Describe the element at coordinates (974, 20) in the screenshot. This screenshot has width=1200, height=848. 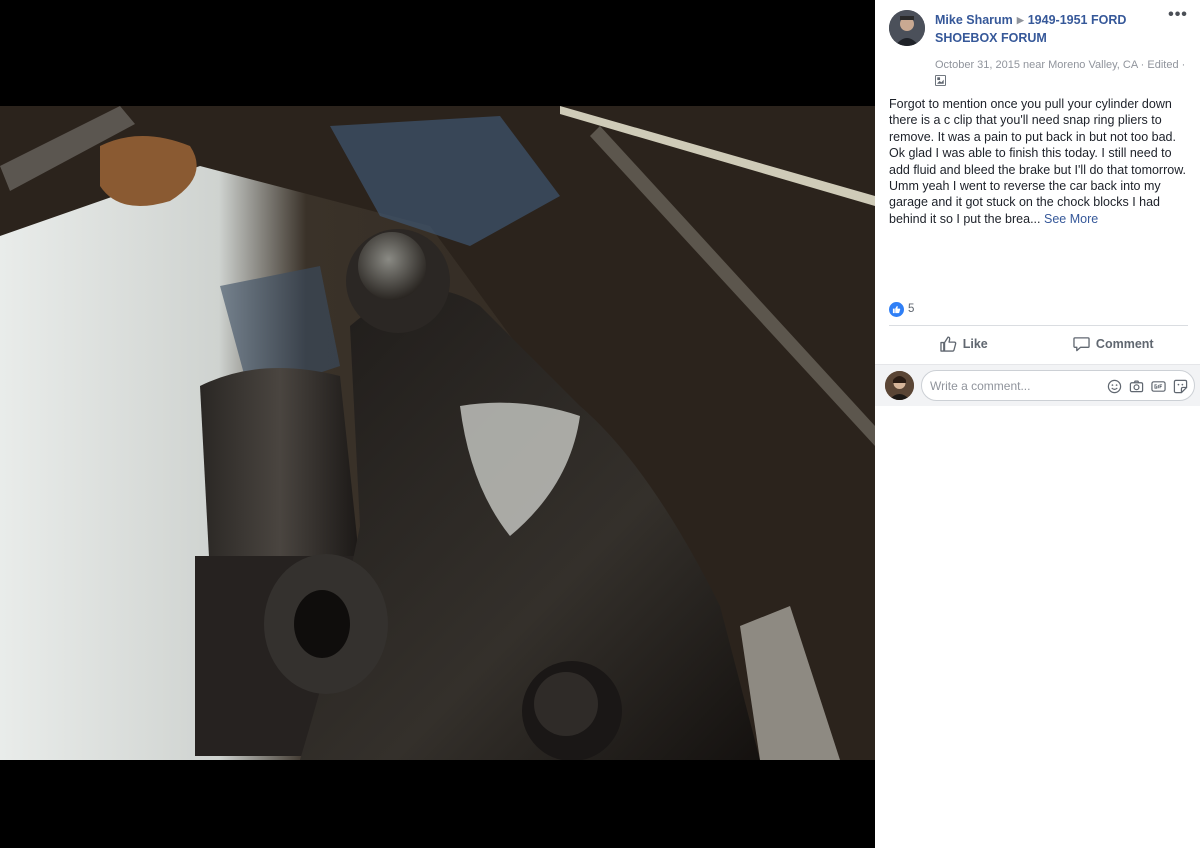
I see `author-name: Mike Sharum` at that location.